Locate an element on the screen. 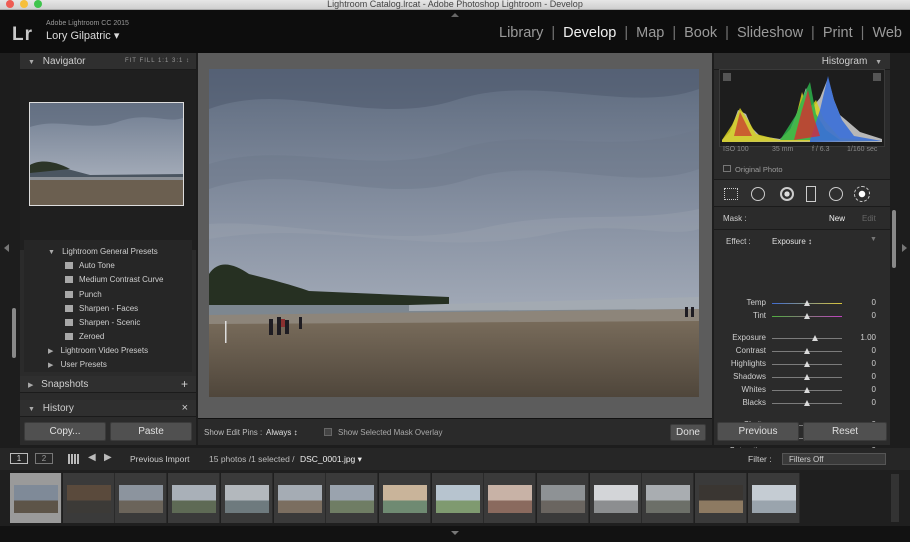  navigator-header: ▼ Navigator FIT FILL 1:1 3:1 ↕ is located at coordinates (108, 61).